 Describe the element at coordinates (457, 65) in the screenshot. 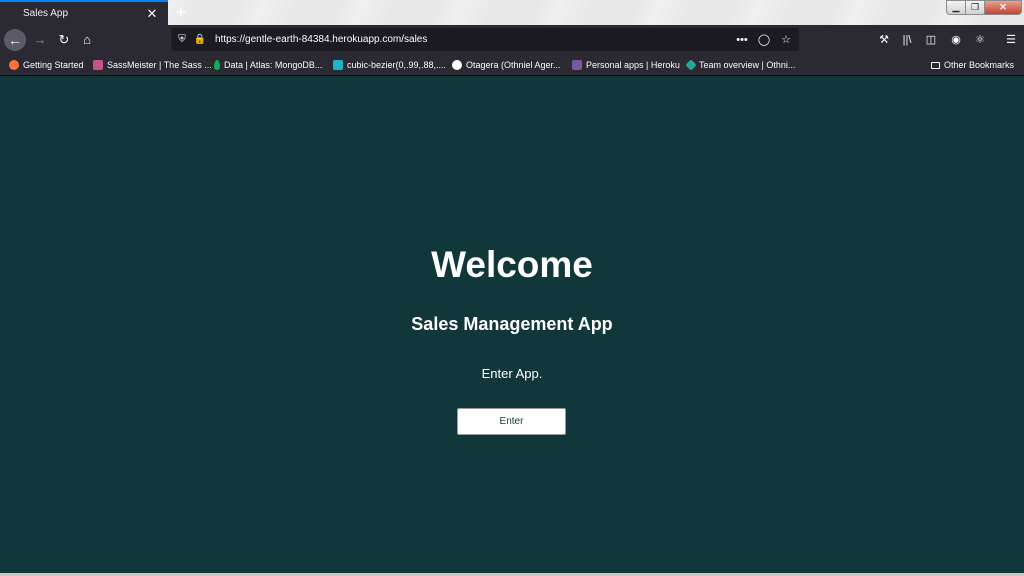

I see `github-icon` at that location.